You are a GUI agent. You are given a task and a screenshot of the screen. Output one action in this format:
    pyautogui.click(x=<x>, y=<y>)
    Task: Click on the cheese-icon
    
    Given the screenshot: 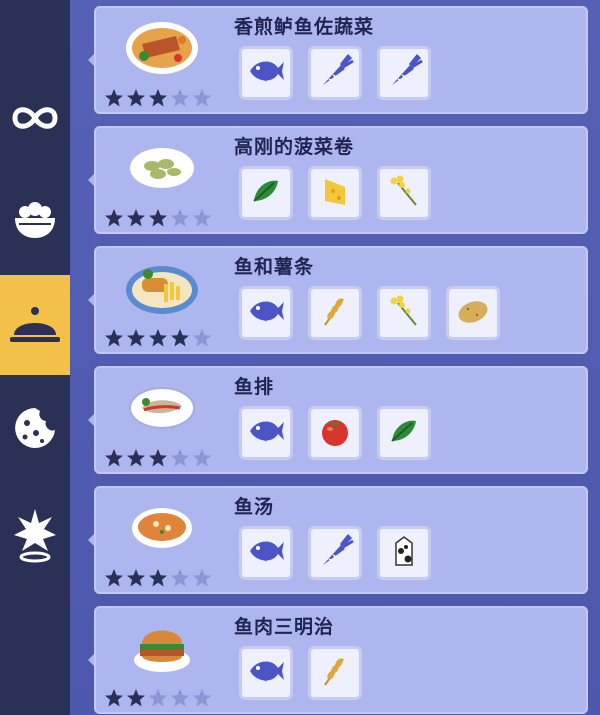 What is the action you would take?
    pyautogui.click(x=335, y=193)
    